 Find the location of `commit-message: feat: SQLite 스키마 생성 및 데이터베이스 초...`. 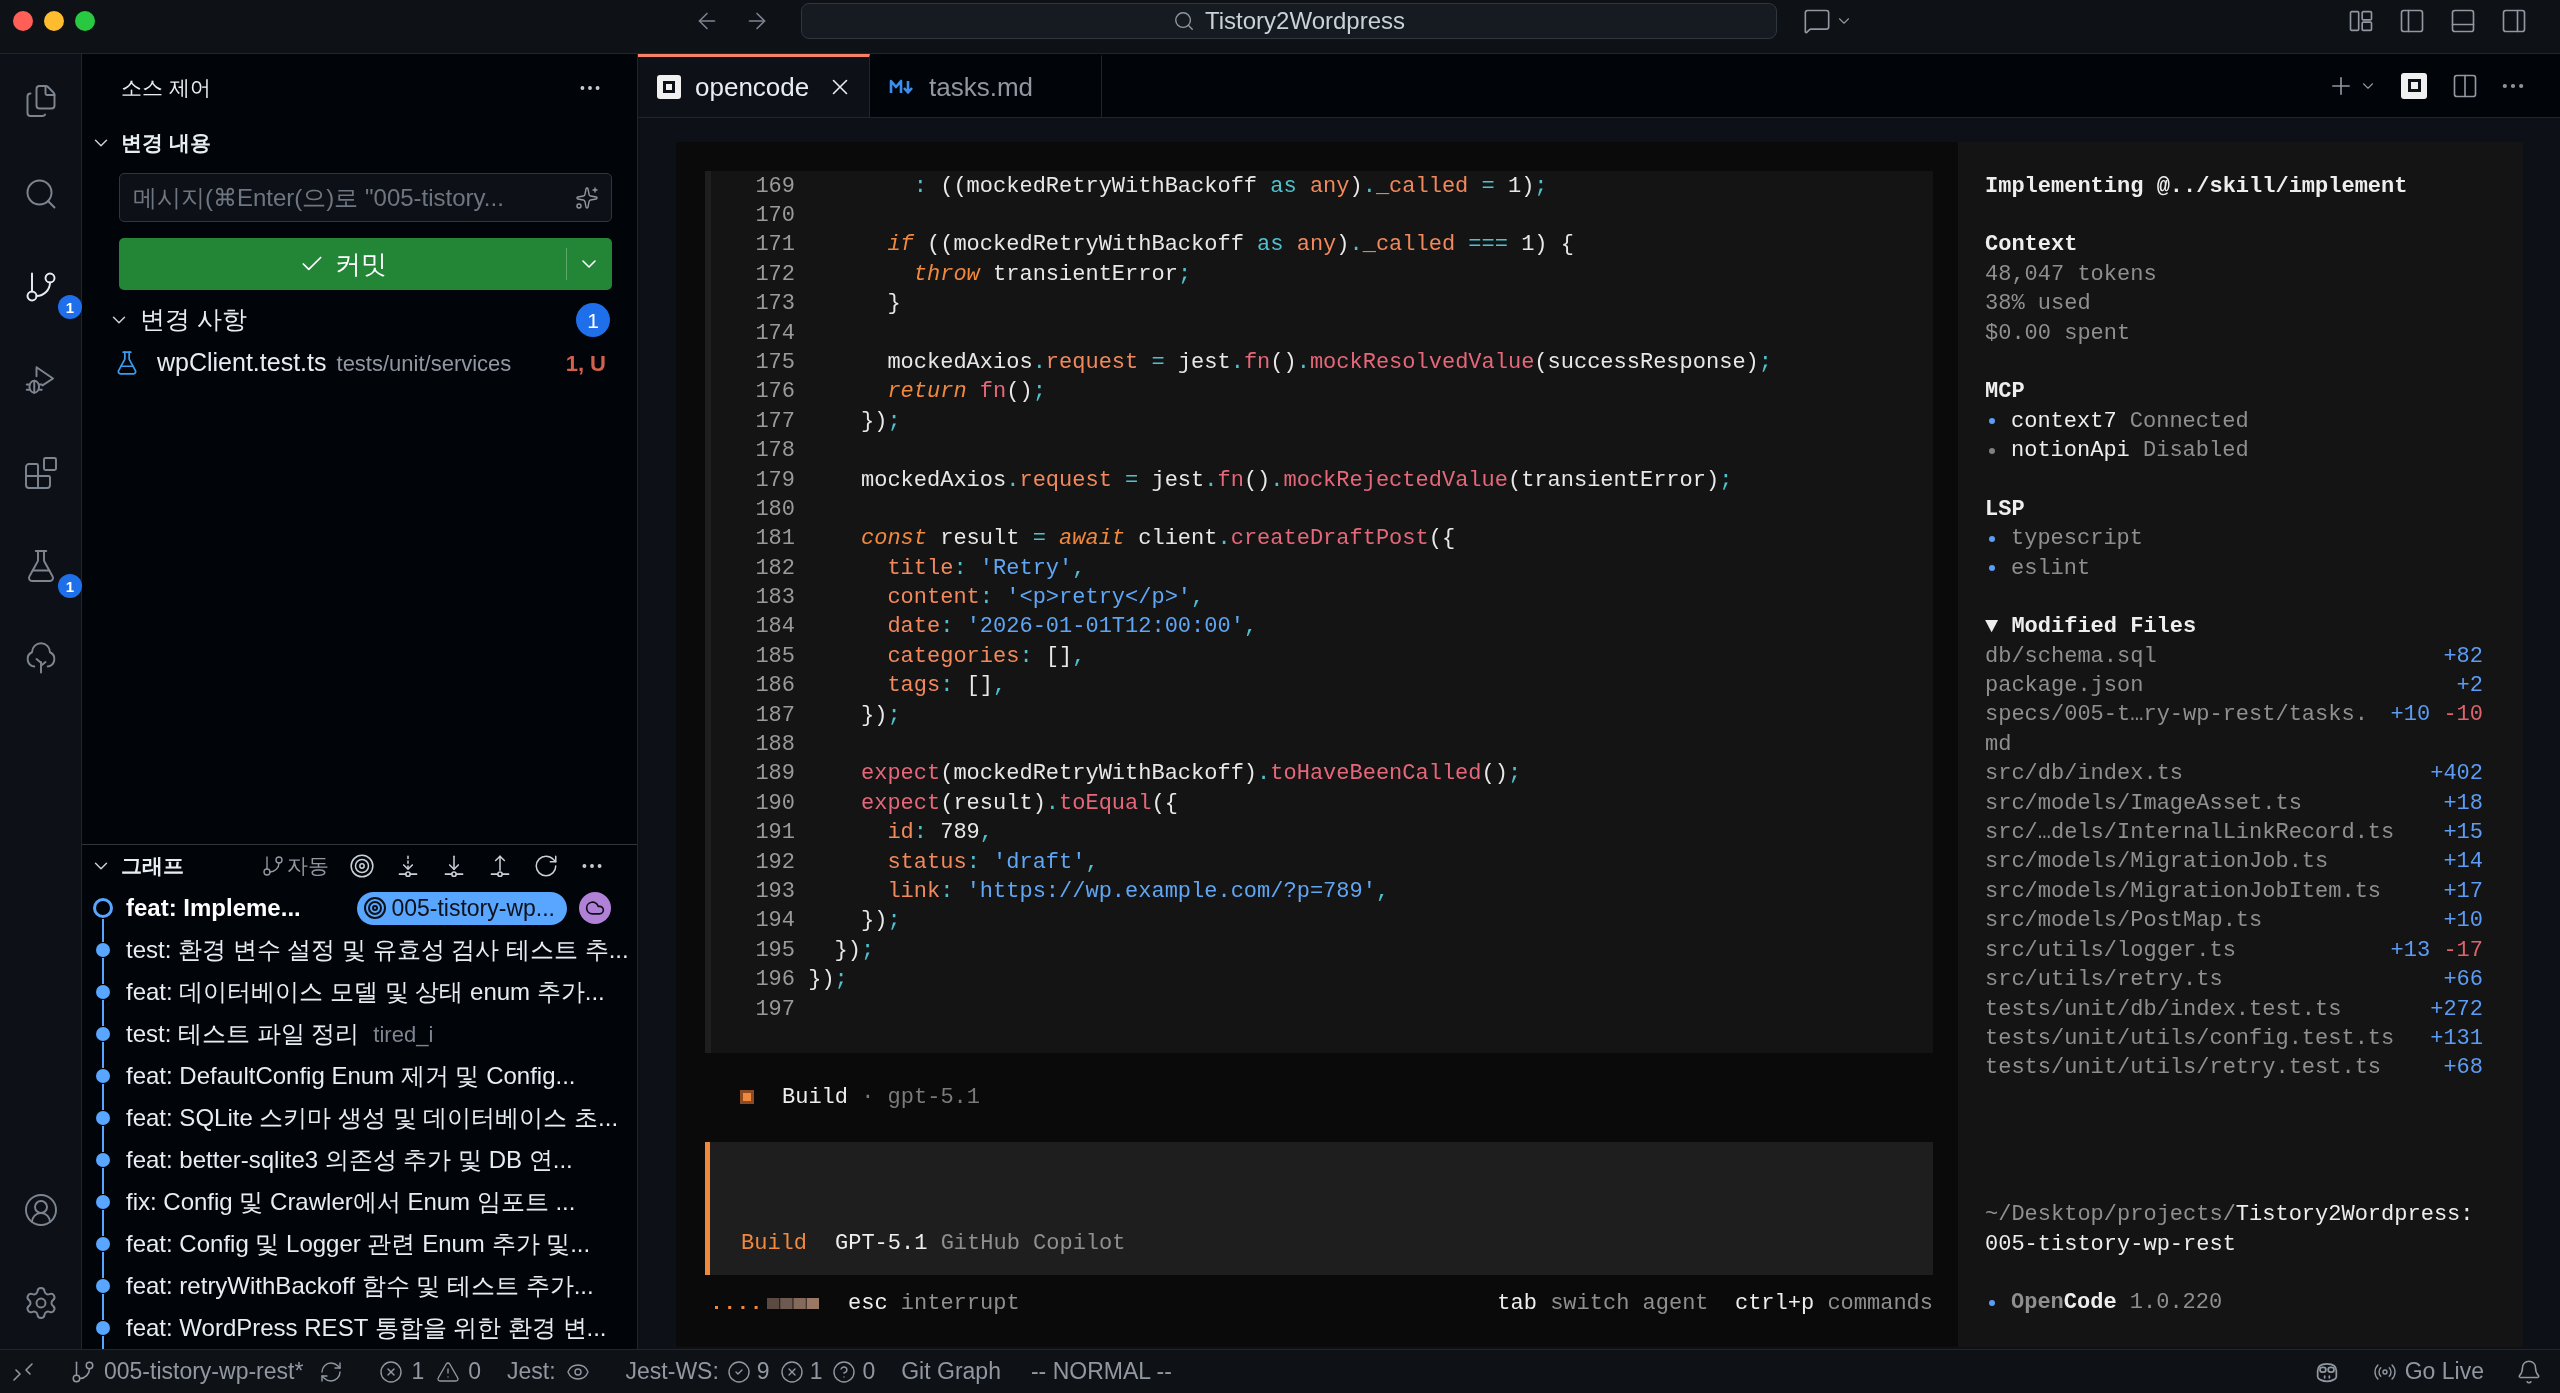

commit-message: feat: SQLite 스키마 생성 및 데이터베이스 초... is located at coordinates (372, 1118).